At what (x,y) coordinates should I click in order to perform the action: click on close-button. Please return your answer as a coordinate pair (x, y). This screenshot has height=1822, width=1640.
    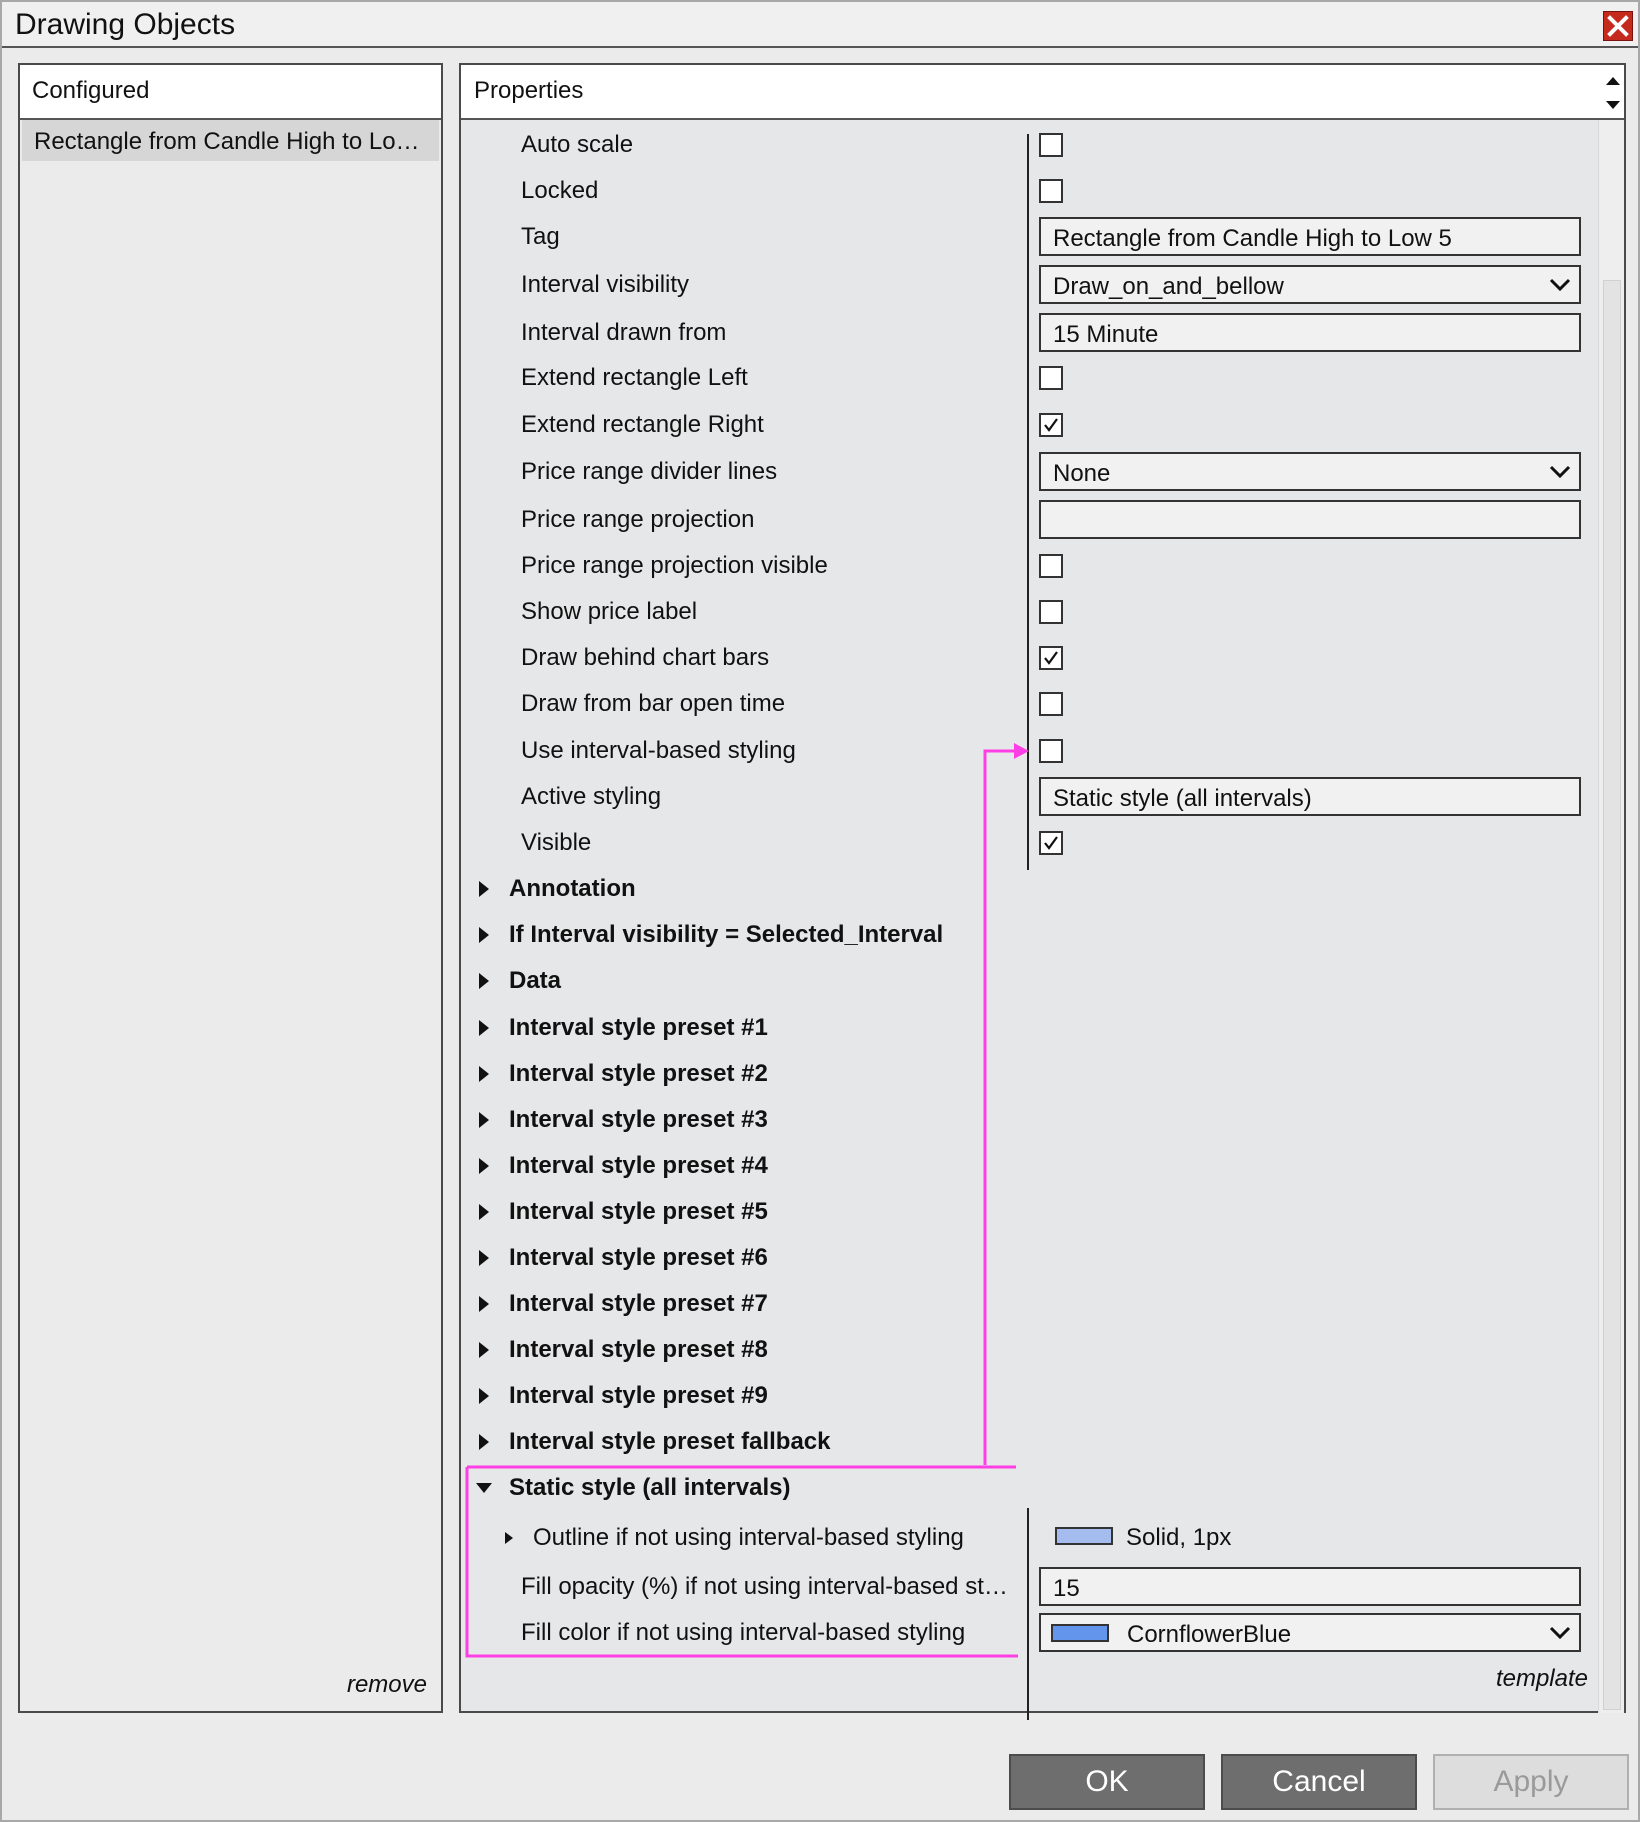
    Looking at the image, I should click on (1618, 26).